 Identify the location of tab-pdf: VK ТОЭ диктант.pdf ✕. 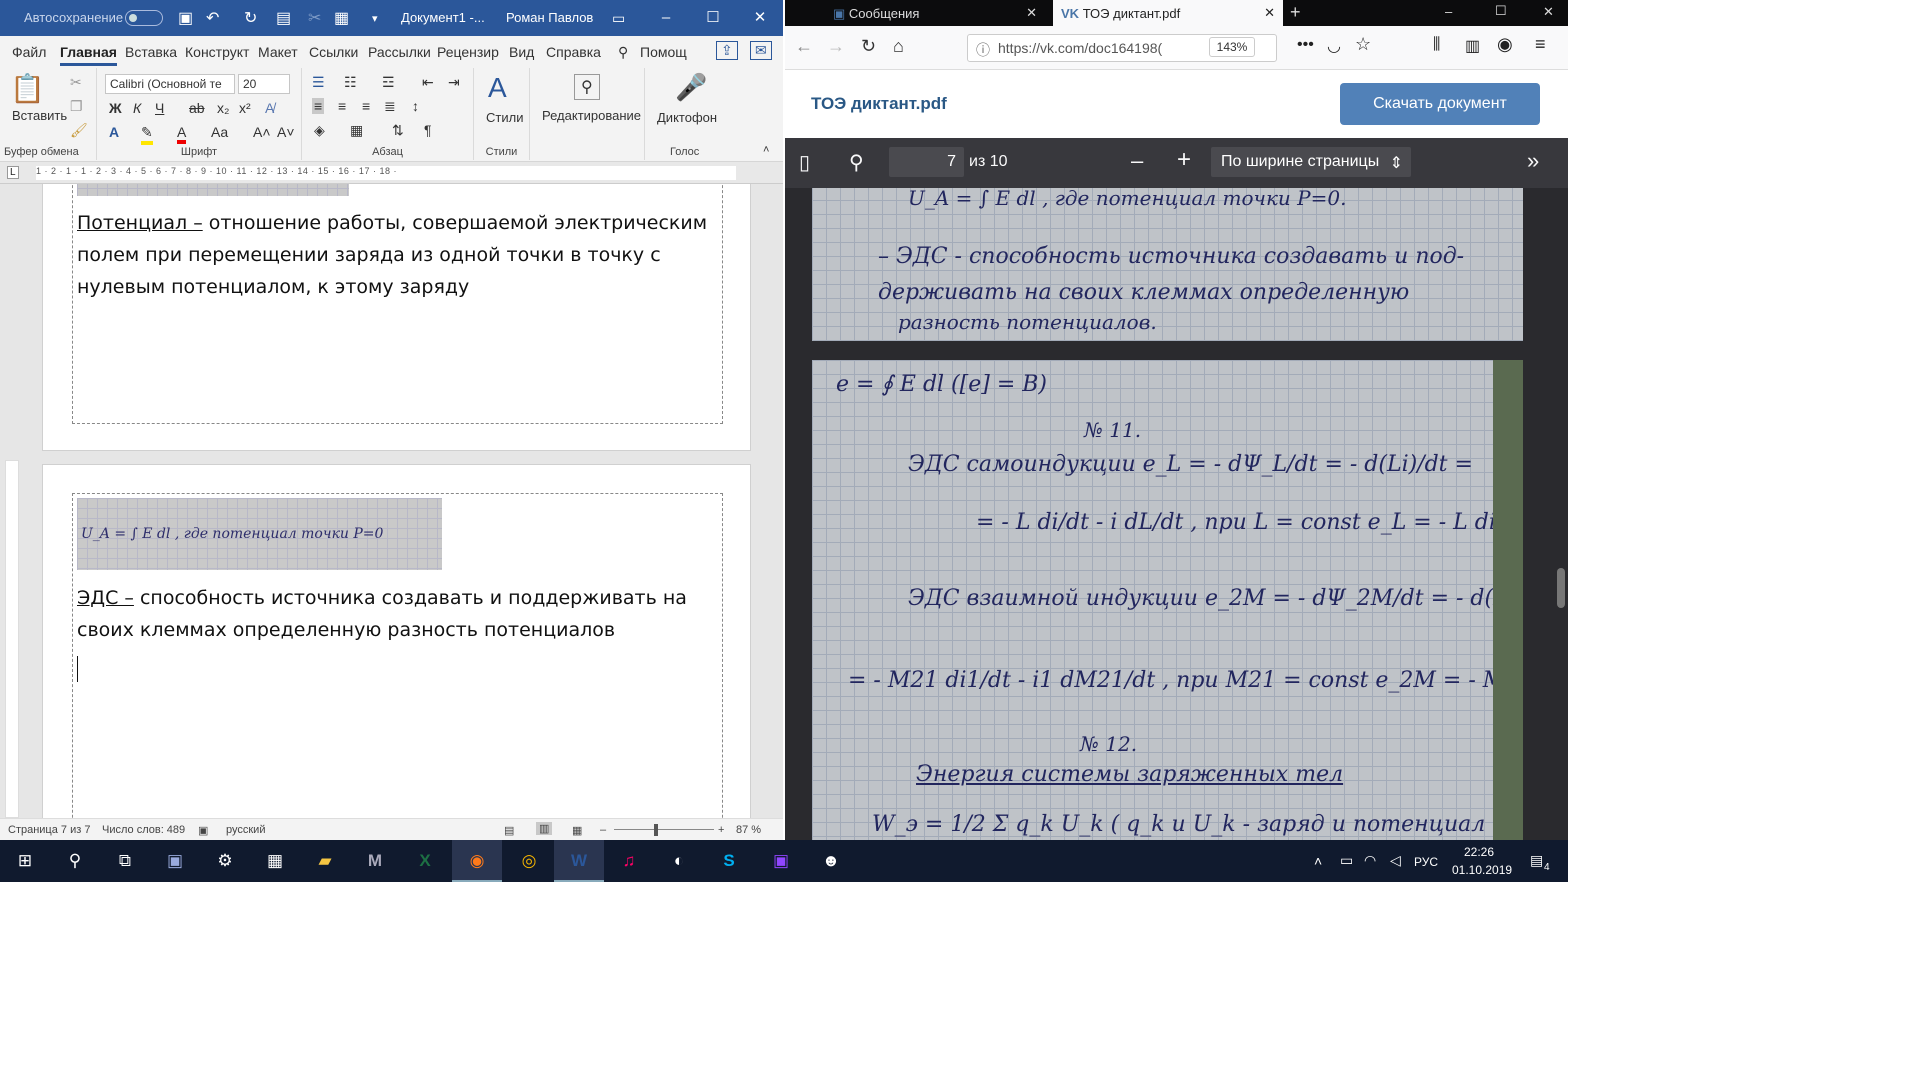
(1168, 13).